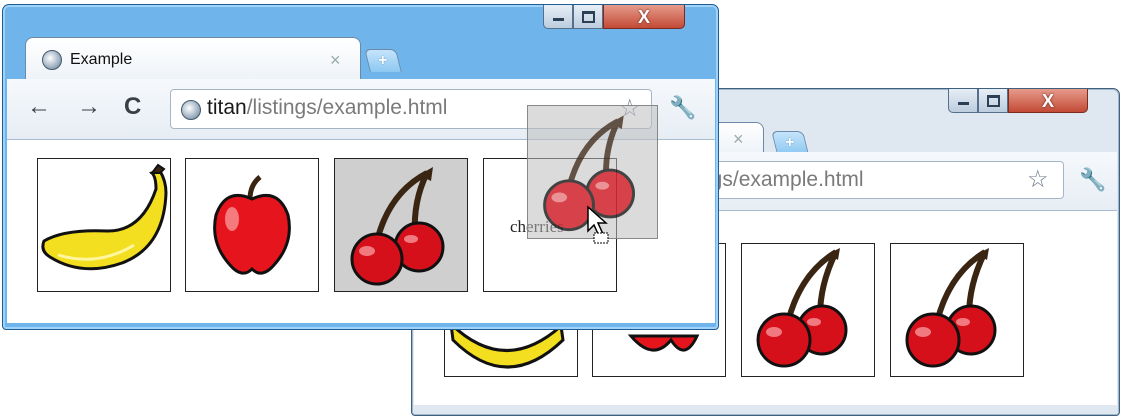 This screenshot has height=416, width=1123. Describe the element at coordinates (781, 179) in the screenshot. I see `back-url-text: ngs/example.html` at that location.